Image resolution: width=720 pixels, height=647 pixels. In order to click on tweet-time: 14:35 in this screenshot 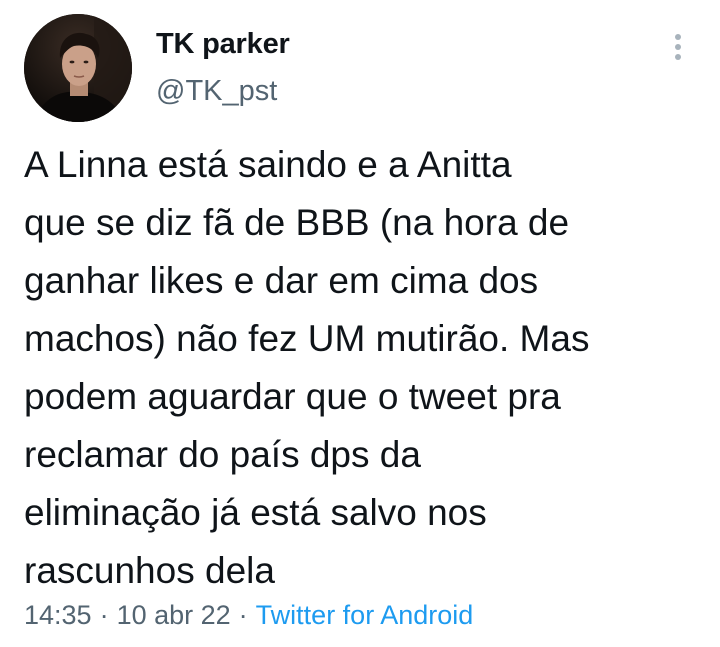, I will do `click(58, 615)`.